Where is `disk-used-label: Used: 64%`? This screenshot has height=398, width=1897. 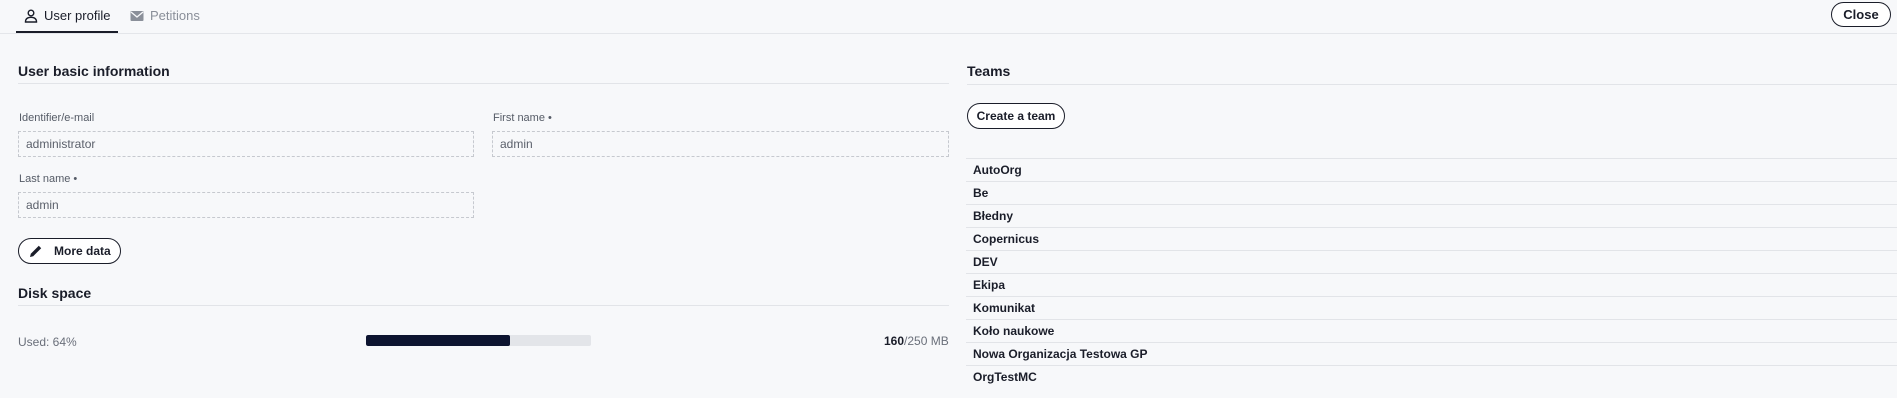
disk-used-label: Used: 64% is located at coordinates (47, 342).